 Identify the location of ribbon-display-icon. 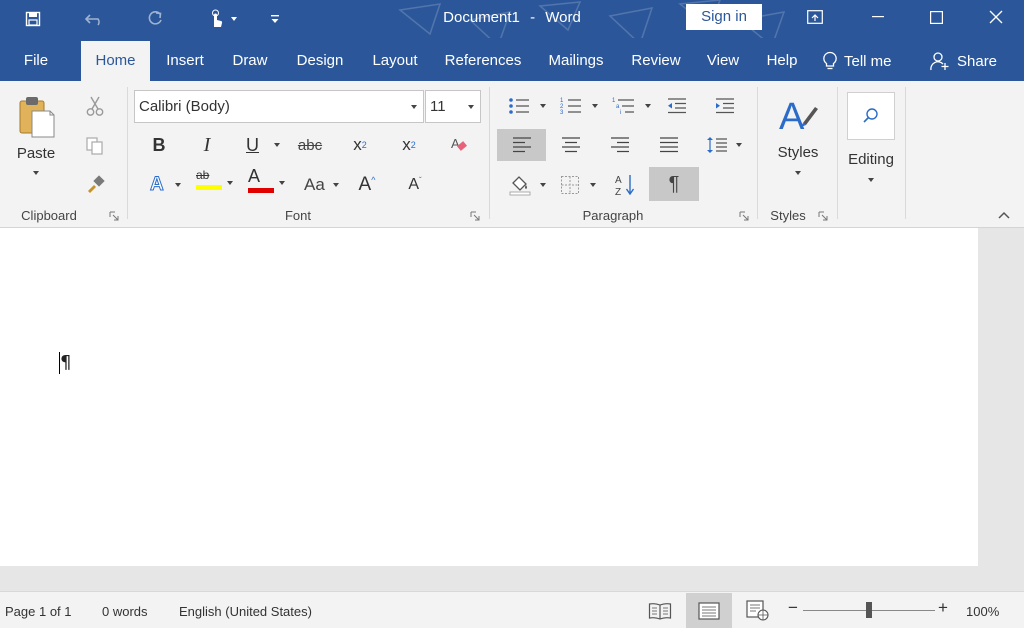
(815, 17).